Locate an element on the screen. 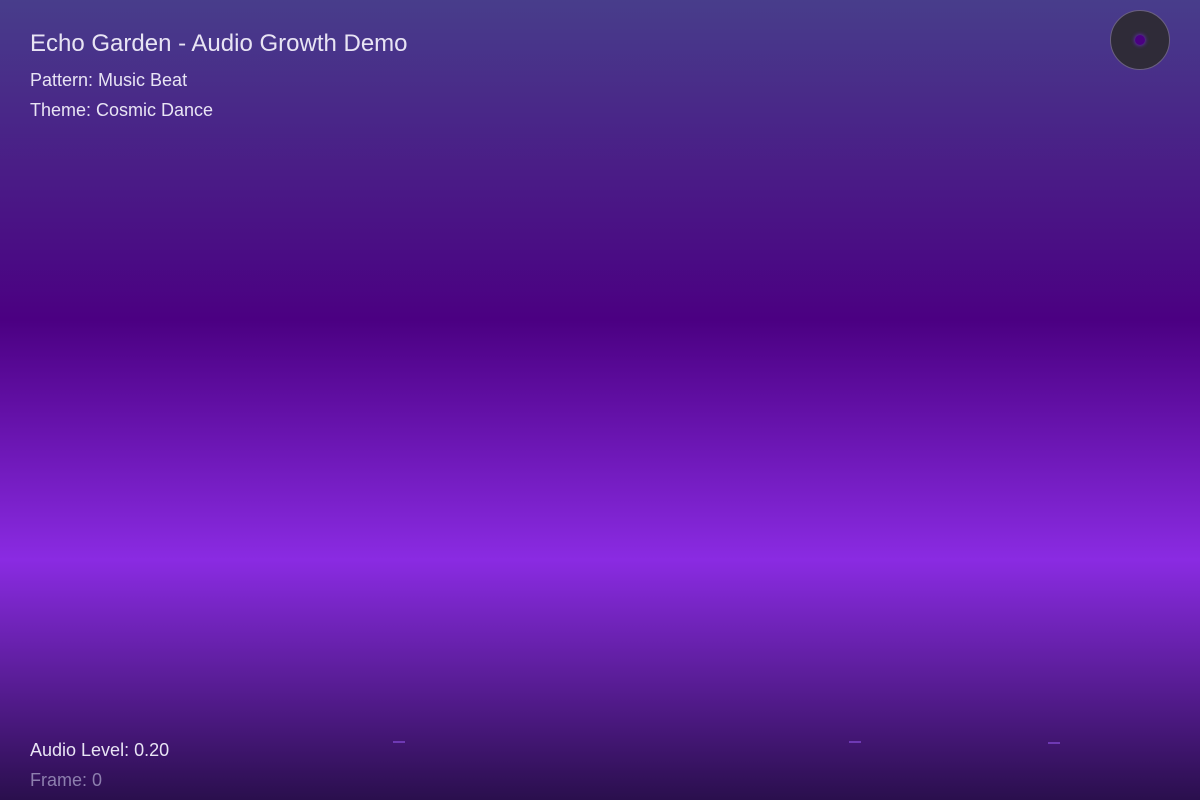  audio-indicator-button is located at coordinates (1140, 40).